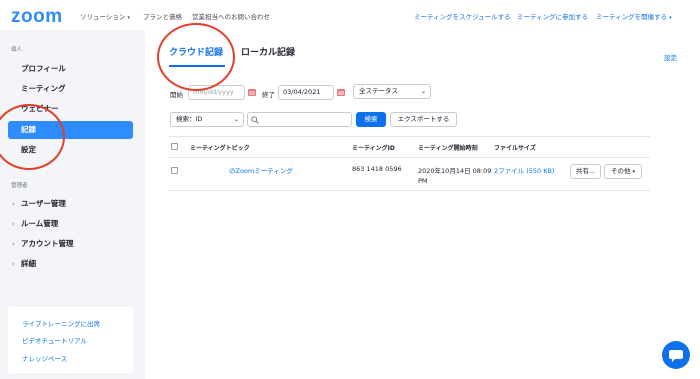 This screenshot has width=700, height=379. I want to click on end-date-input: 03/04/2021, so click(306, 92).